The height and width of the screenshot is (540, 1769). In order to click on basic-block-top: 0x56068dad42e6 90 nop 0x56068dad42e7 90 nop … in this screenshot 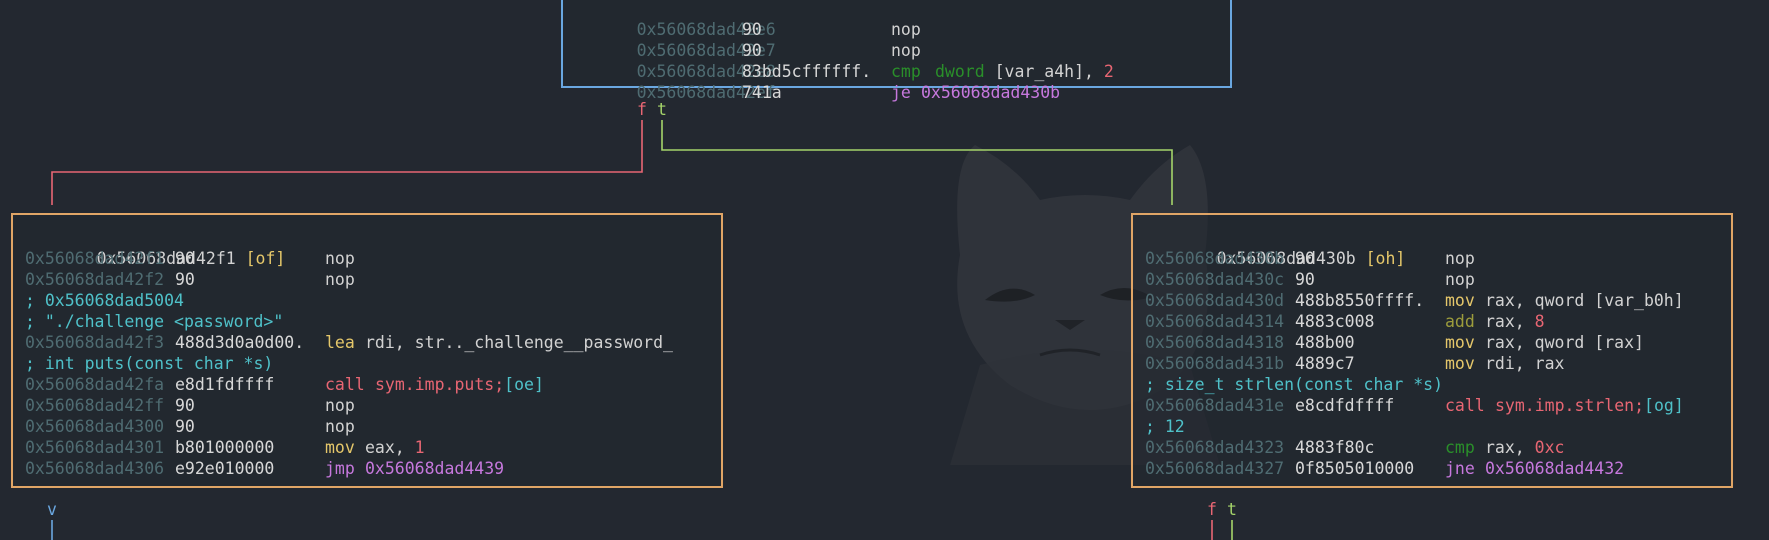, I will do `click(896, 51)`.